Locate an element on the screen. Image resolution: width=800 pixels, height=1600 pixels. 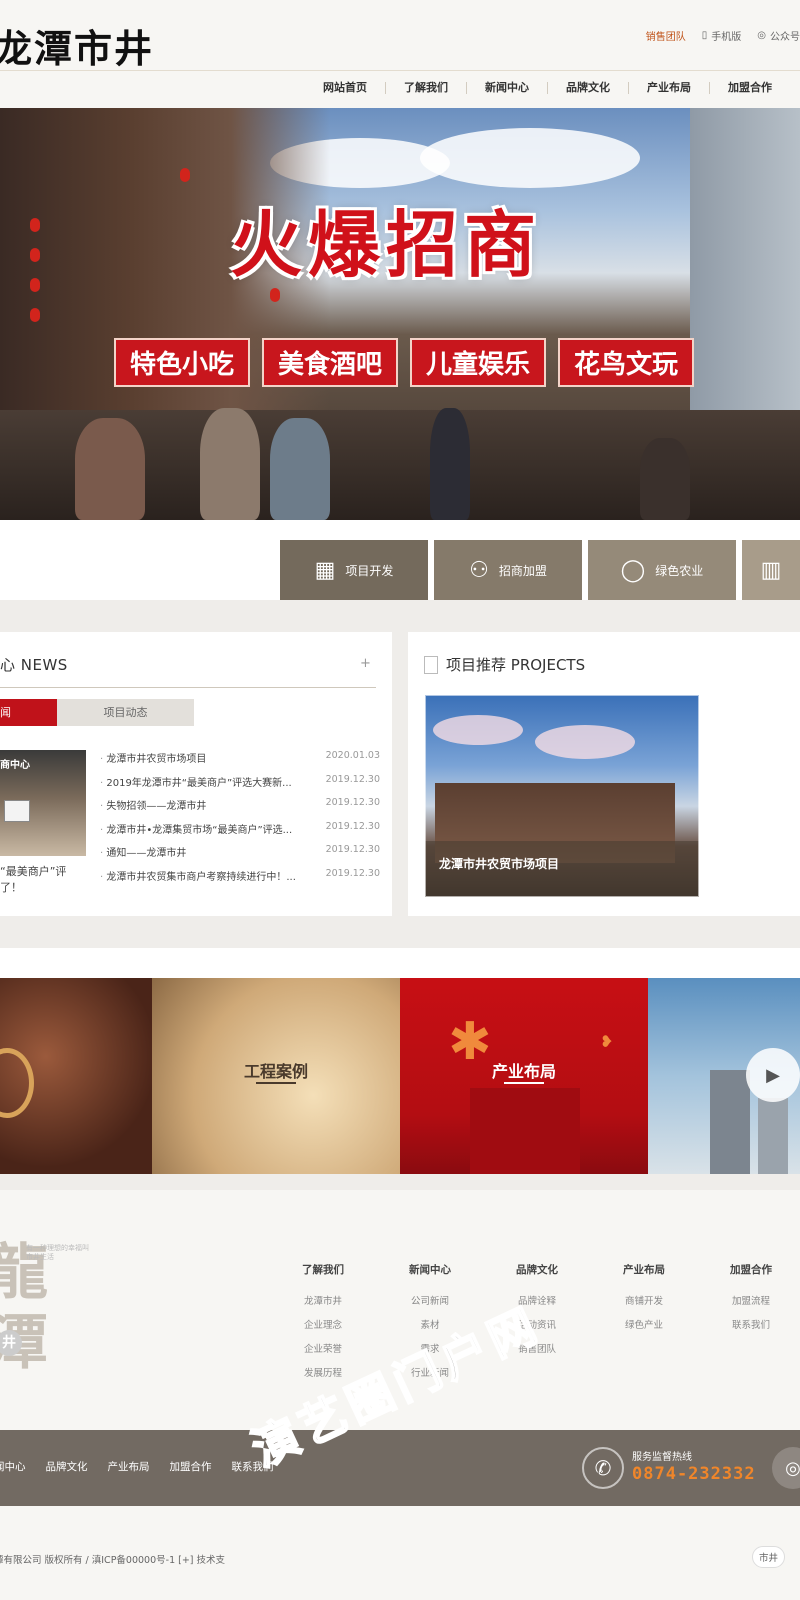
banner-tag: 特色小吃 is located at coordinates (182, 362).